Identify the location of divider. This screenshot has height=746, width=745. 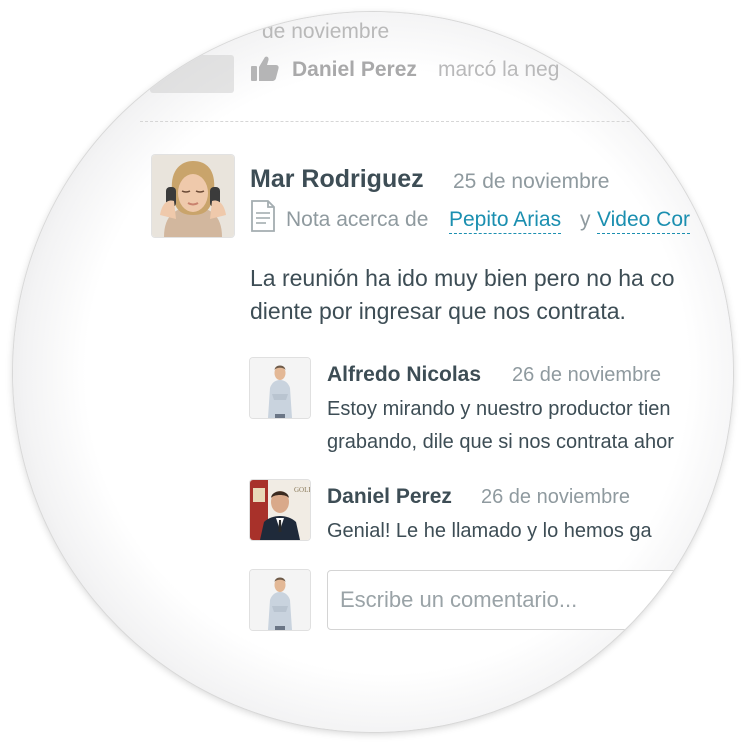
(436, 121).